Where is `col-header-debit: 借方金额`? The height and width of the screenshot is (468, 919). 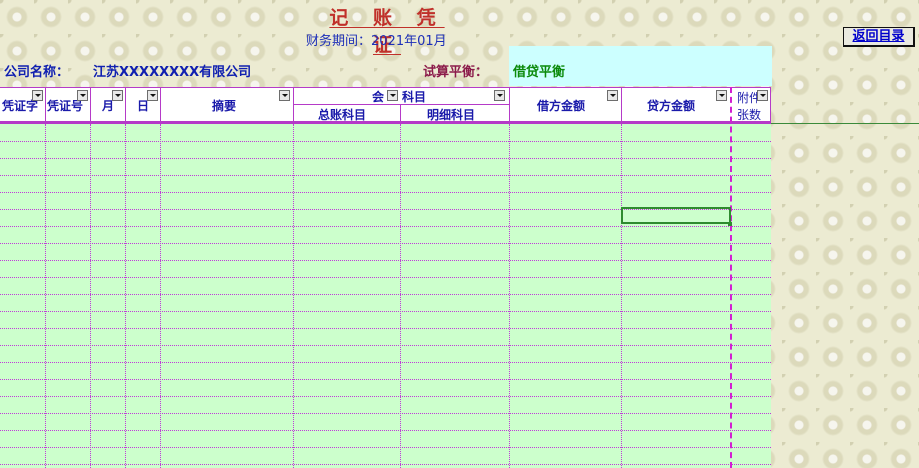
col-header-debit: 借方金额 is located at coordinates (561, 106).